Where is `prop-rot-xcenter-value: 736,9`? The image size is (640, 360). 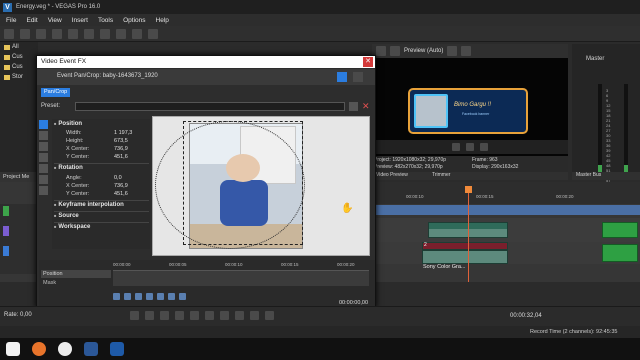
prop-rot-xcenter-value: 736,9 is located at coordinates (121, 186).